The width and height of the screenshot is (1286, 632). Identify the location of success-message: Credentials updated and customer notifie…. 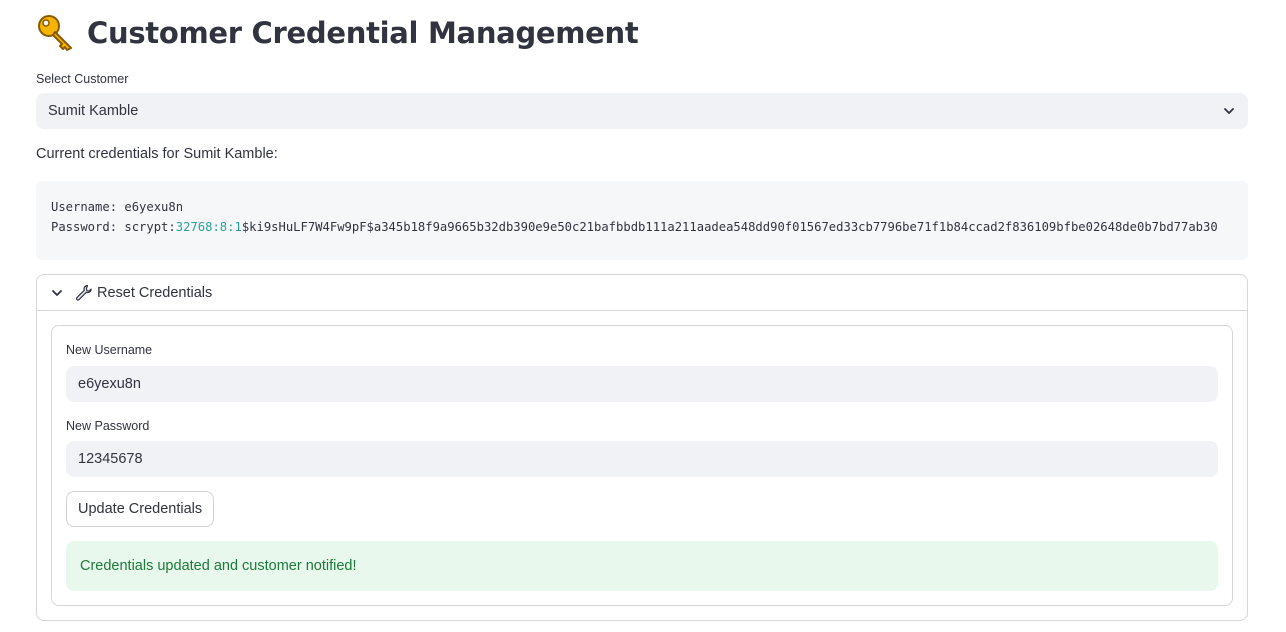
(218, 566).